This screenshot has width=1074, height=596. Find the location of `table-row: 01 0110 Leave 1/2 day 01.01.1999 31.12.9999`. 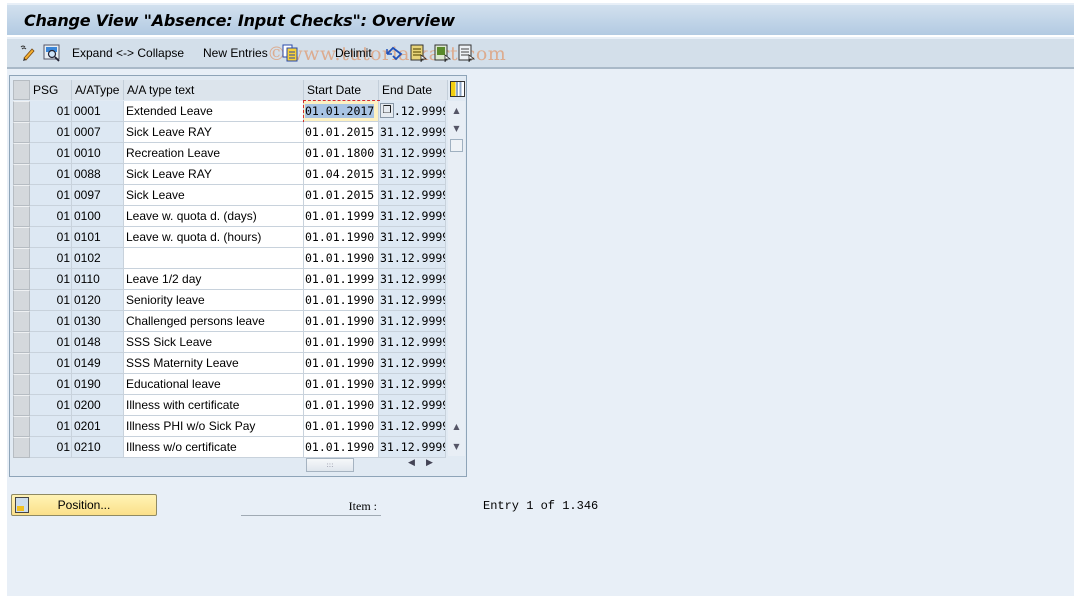

table-row: 01 0110 Leave 1/2 day 01.01.1999 31.12.9999 is located at coordinates (230, 279).